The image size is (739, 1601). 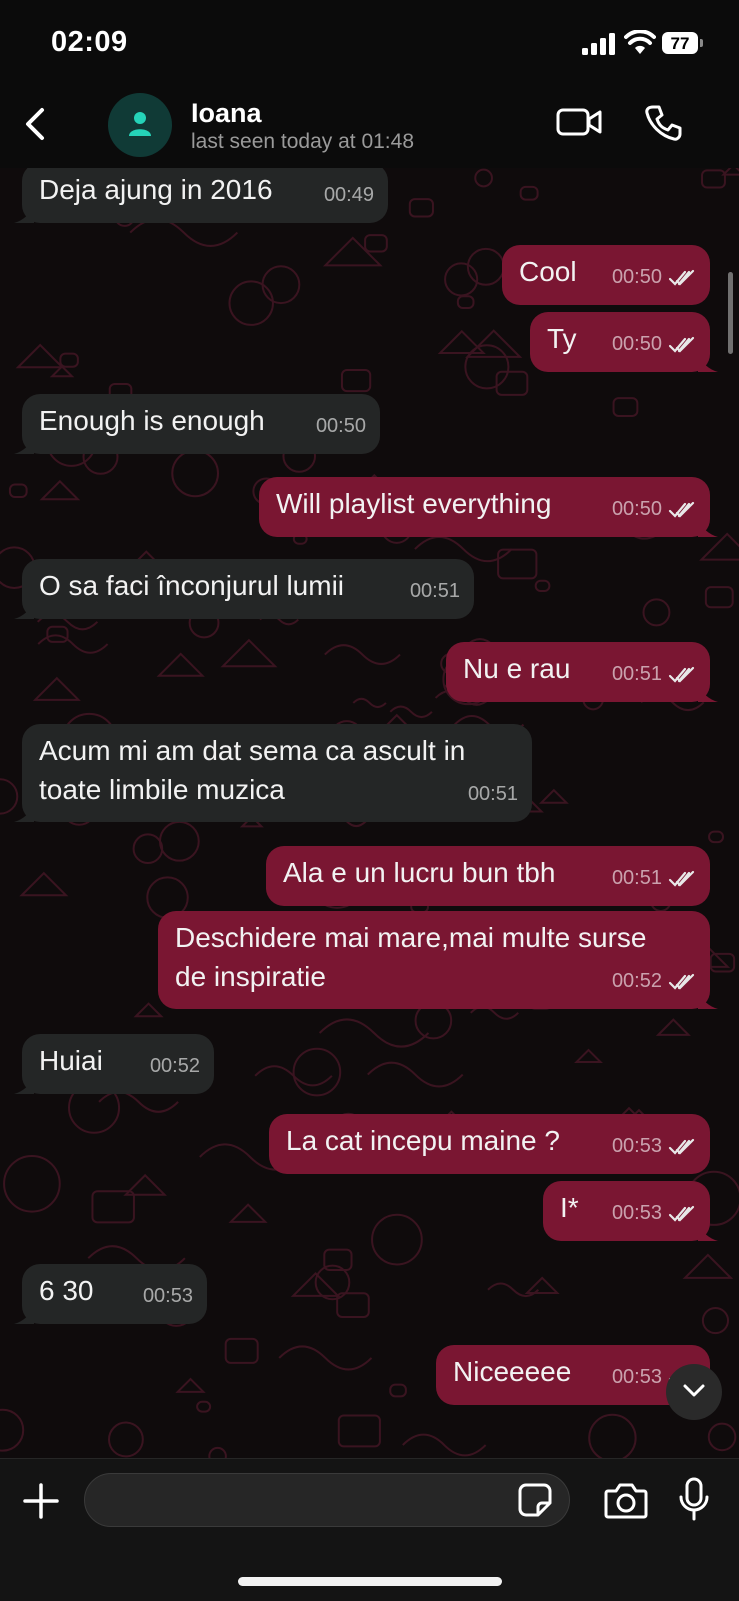 What do you see at coordinates (579, 122) in the screenshot?
I see `video-camera-icon` at bounding box center [579, 122].